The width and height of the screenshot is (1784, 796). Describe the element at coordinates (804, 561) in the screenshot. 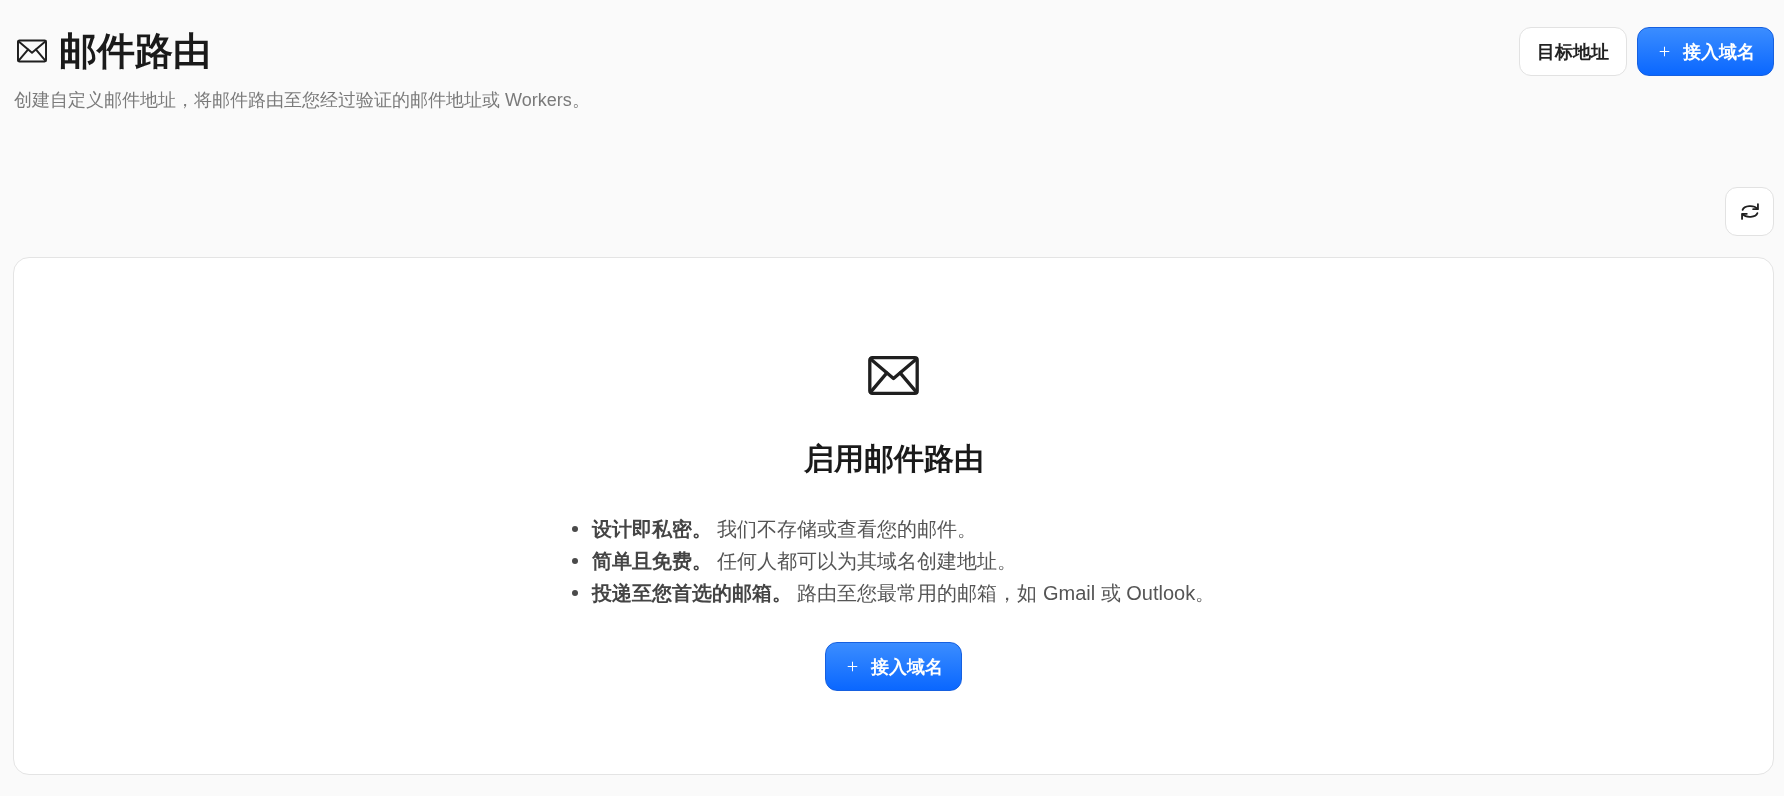

I see `feature-text: 简单且免费。 任何人都可以为其域名创建地址。` at that location.